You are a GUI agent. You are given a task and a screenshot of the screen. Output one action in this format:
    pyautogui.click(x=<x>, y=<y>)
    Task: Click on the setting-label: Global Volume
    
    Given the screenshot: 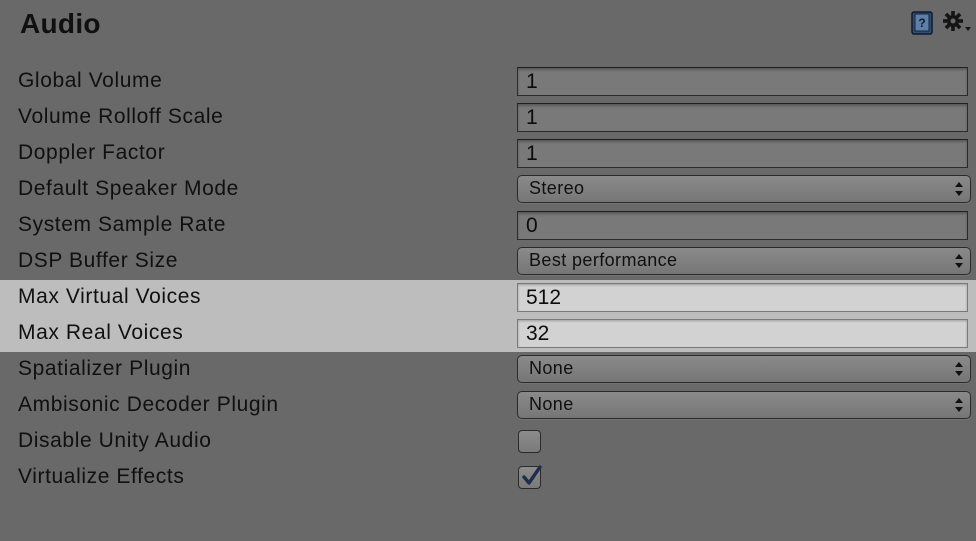 What is the action you would take?
    pyautogui.click(x=90, y=80)
    